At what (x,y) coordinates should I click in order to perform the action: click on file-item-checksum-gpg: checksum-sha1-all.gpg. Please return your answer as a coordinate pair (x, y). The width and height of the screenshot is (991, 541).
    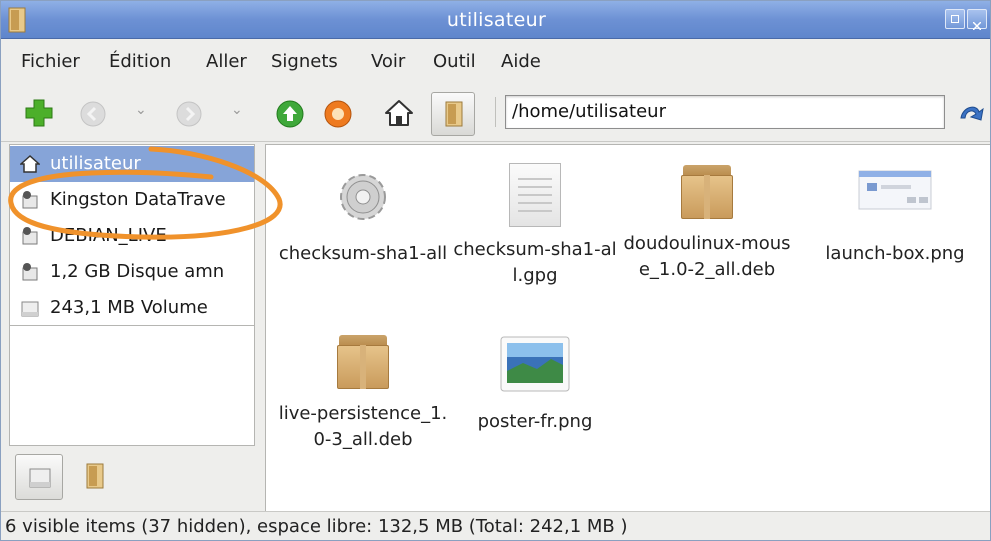
    Looking at the image, I should click on (535, 226).